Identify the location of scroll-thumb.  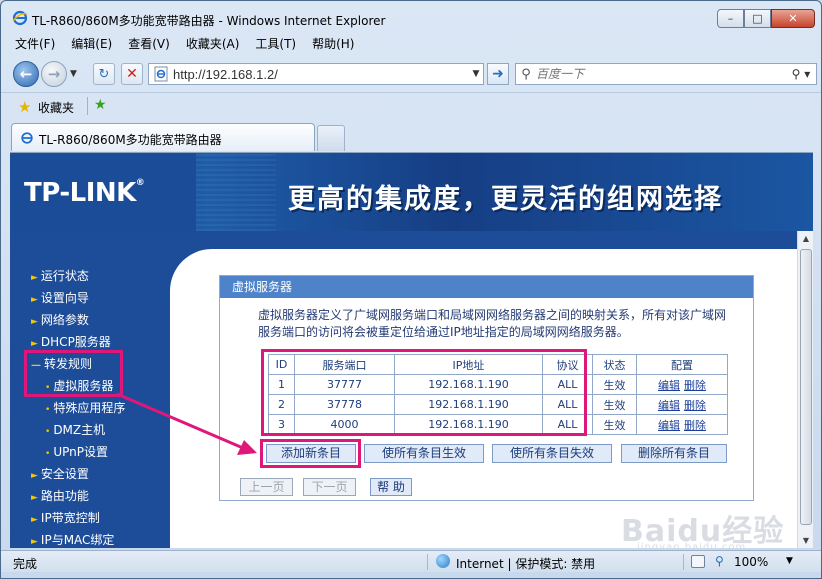
(806, 387).